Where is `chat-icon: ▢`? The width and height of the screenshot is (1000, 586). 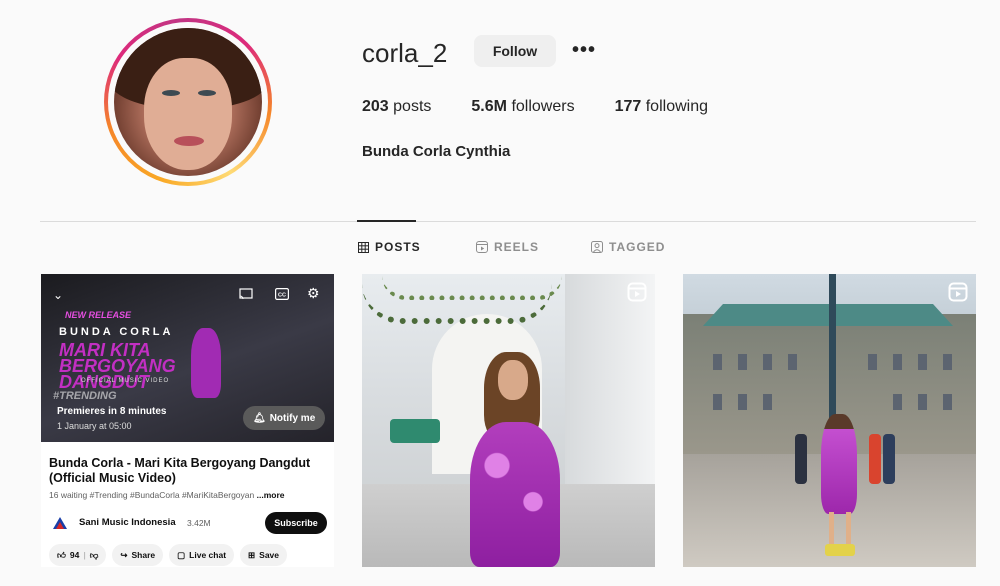 chat-icon: ▢ is located at coordinates (181, 554).